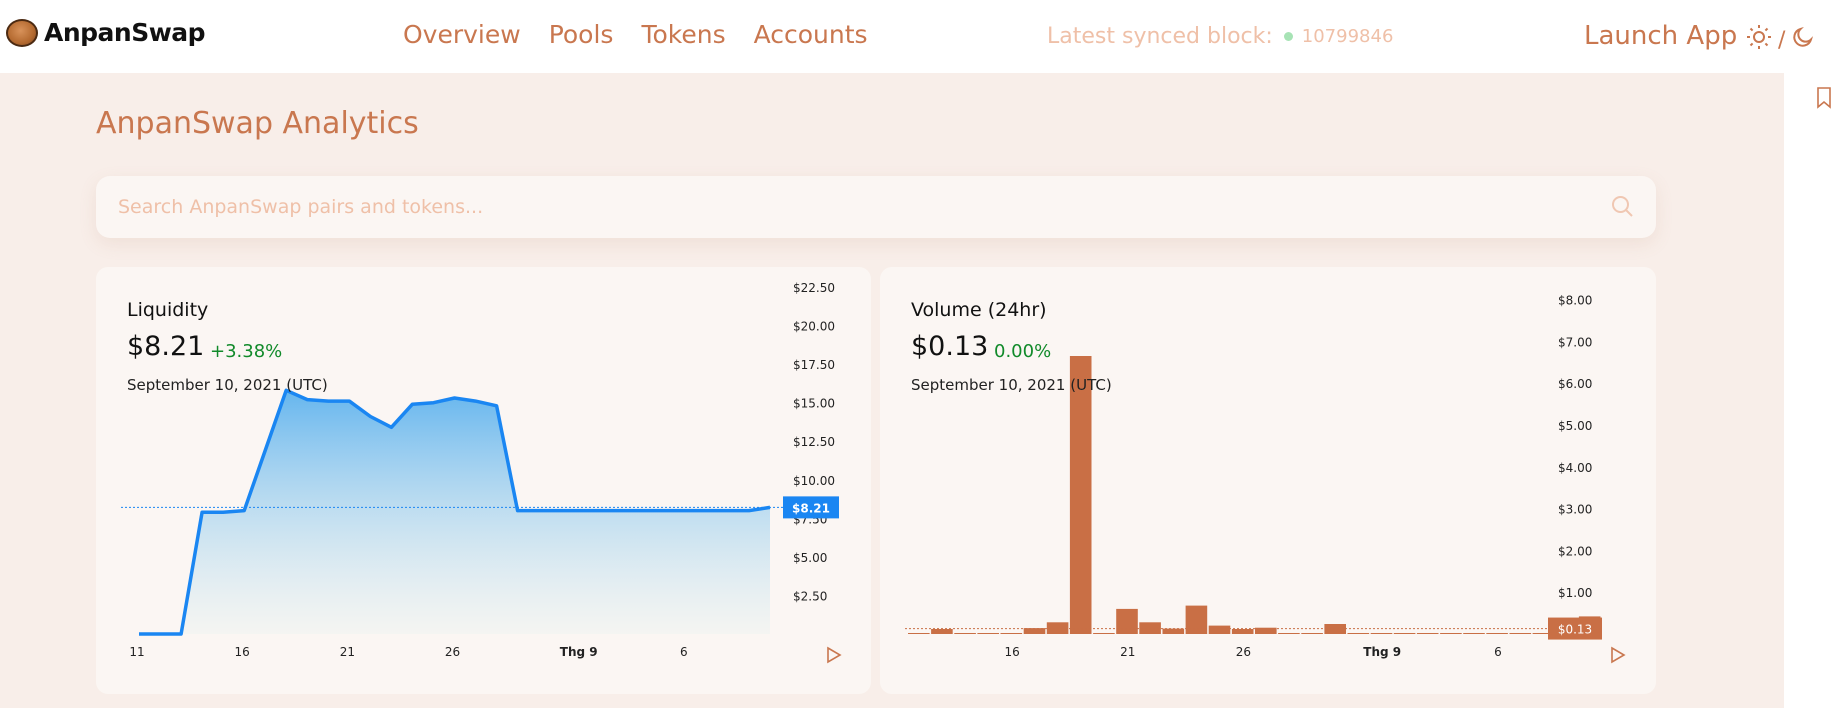 The height and width of the screenshot is (708, 1832). I want to click on y-tick-label: $1.00, so click(1575, 593).